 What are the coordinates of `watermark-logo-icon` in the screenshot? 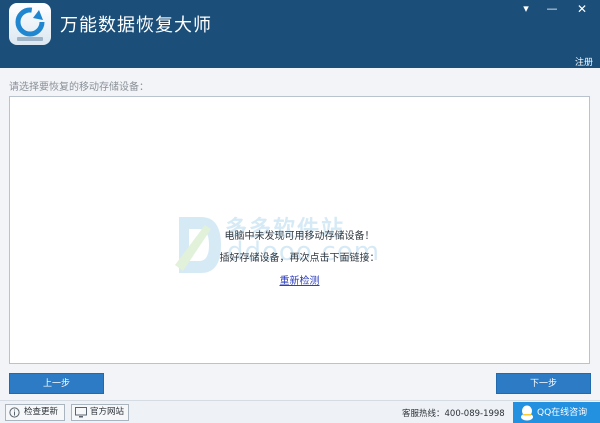 It's located at (198, 245).